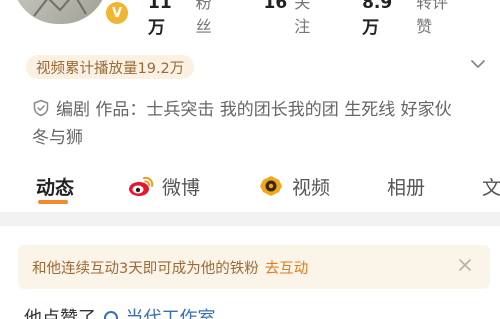 Image resolution: width=500 pixels, height=319 pixels. What do you see at coordinates (271, 186) in the screenshot?
I see `video-icon` at bounding box center [271, 186].